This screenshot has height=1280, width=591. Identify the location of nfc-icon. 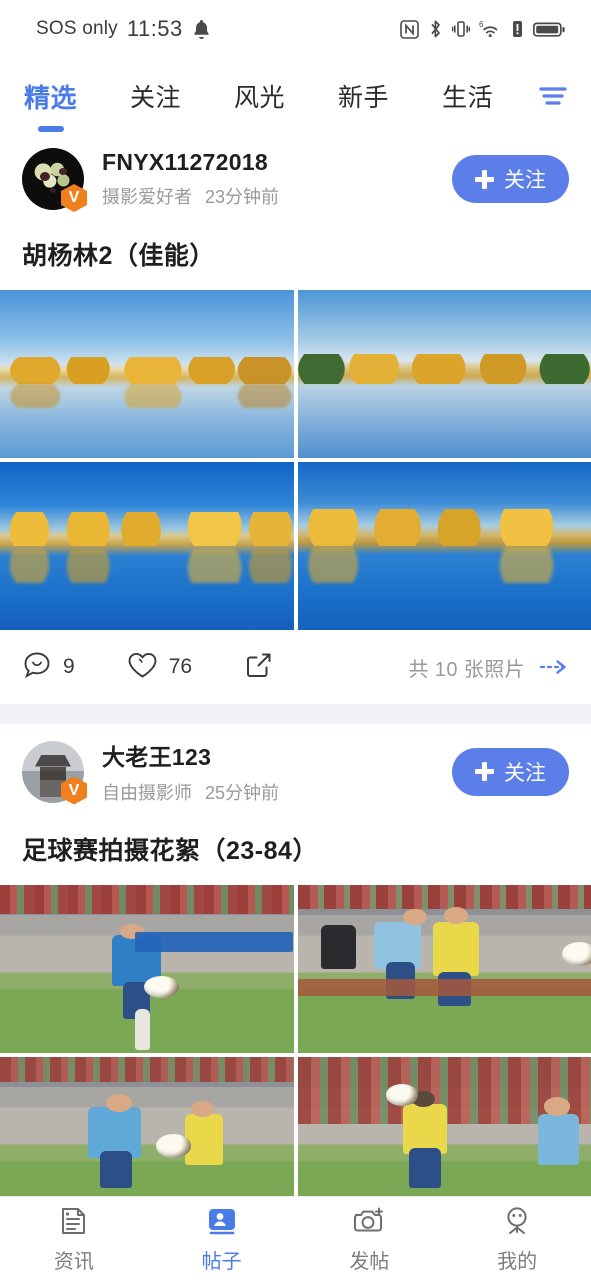
(409, 29).